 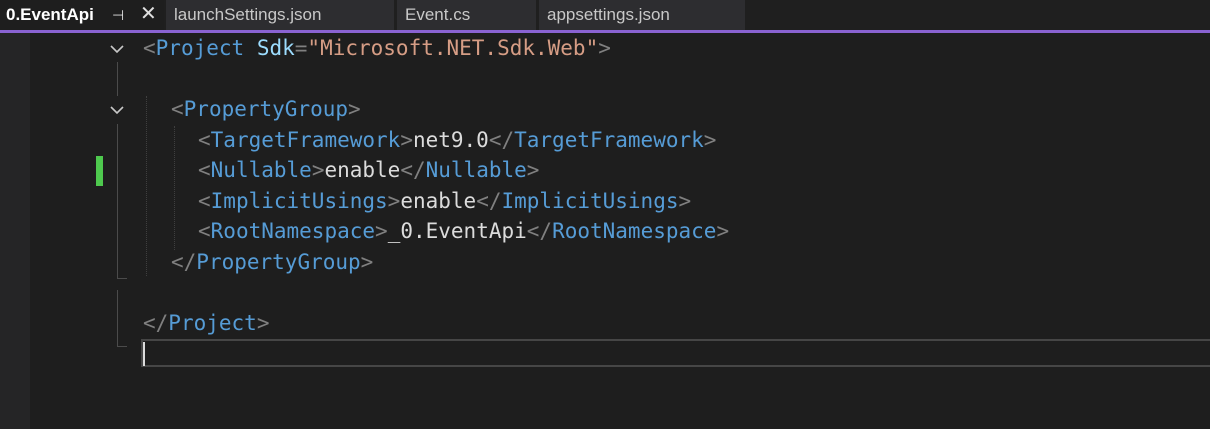 I want to click on code-line-6: <ImplicitUsings>enable</ImplicitUsings>, so click(x=444, y=201).